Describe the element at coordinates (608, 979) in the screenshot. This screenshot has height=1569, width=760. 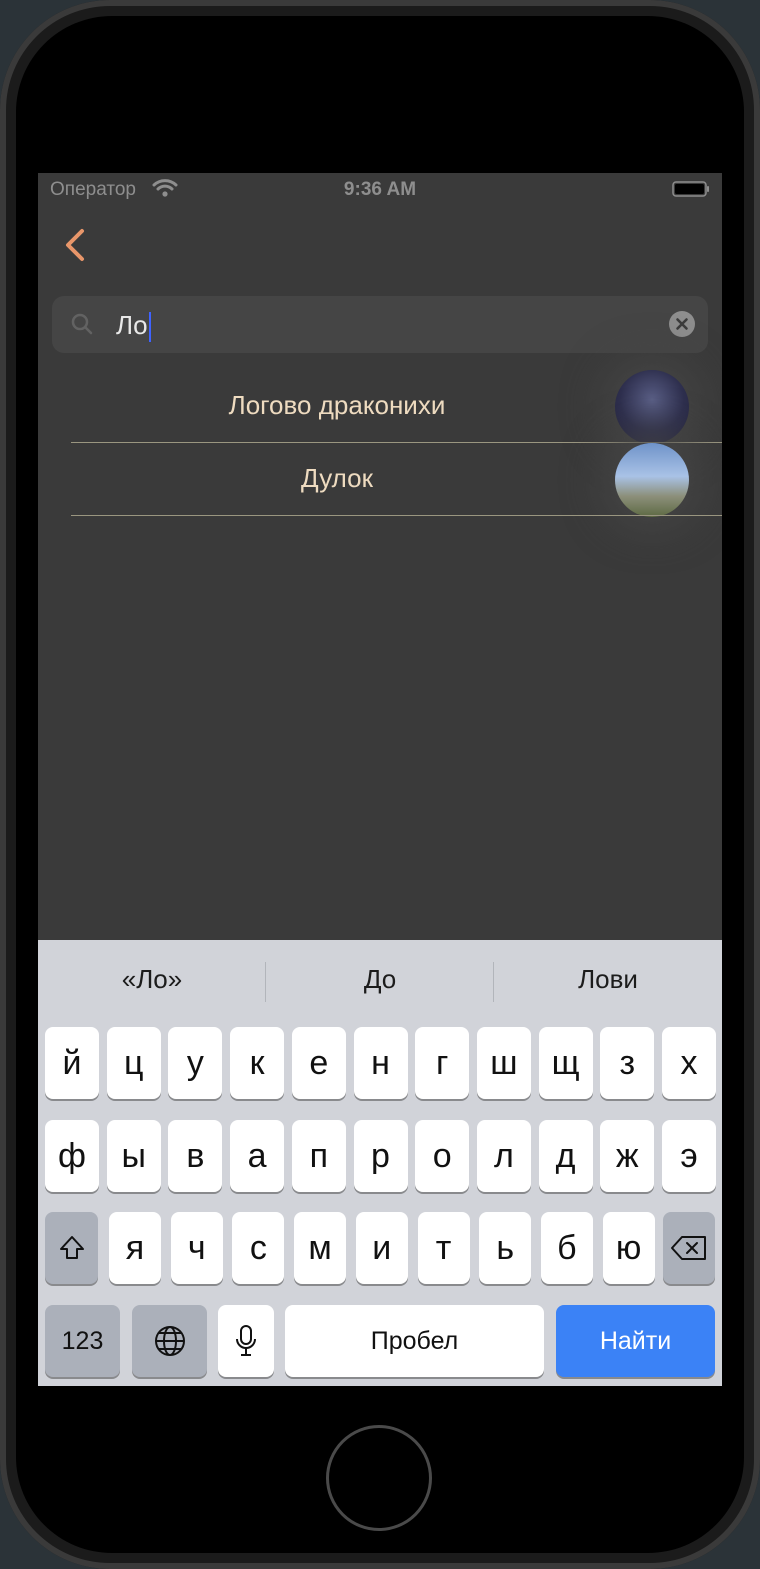
I see `suggestion-item: Лови` at that location.